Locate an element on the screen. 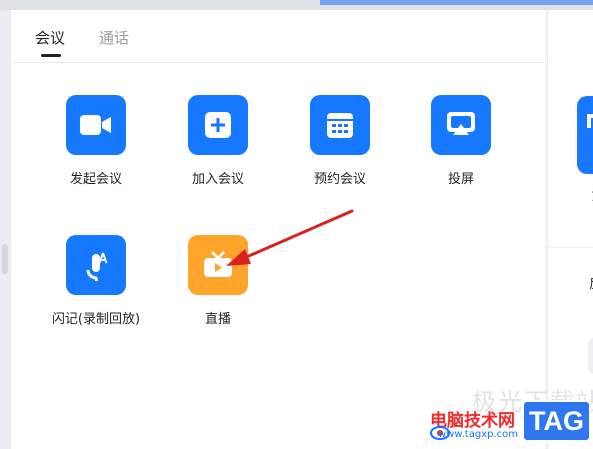 The width and height of the screenshot is (593, 449). flash-note-button: 闪记(录制回放) is located at coordinates (96, 290).